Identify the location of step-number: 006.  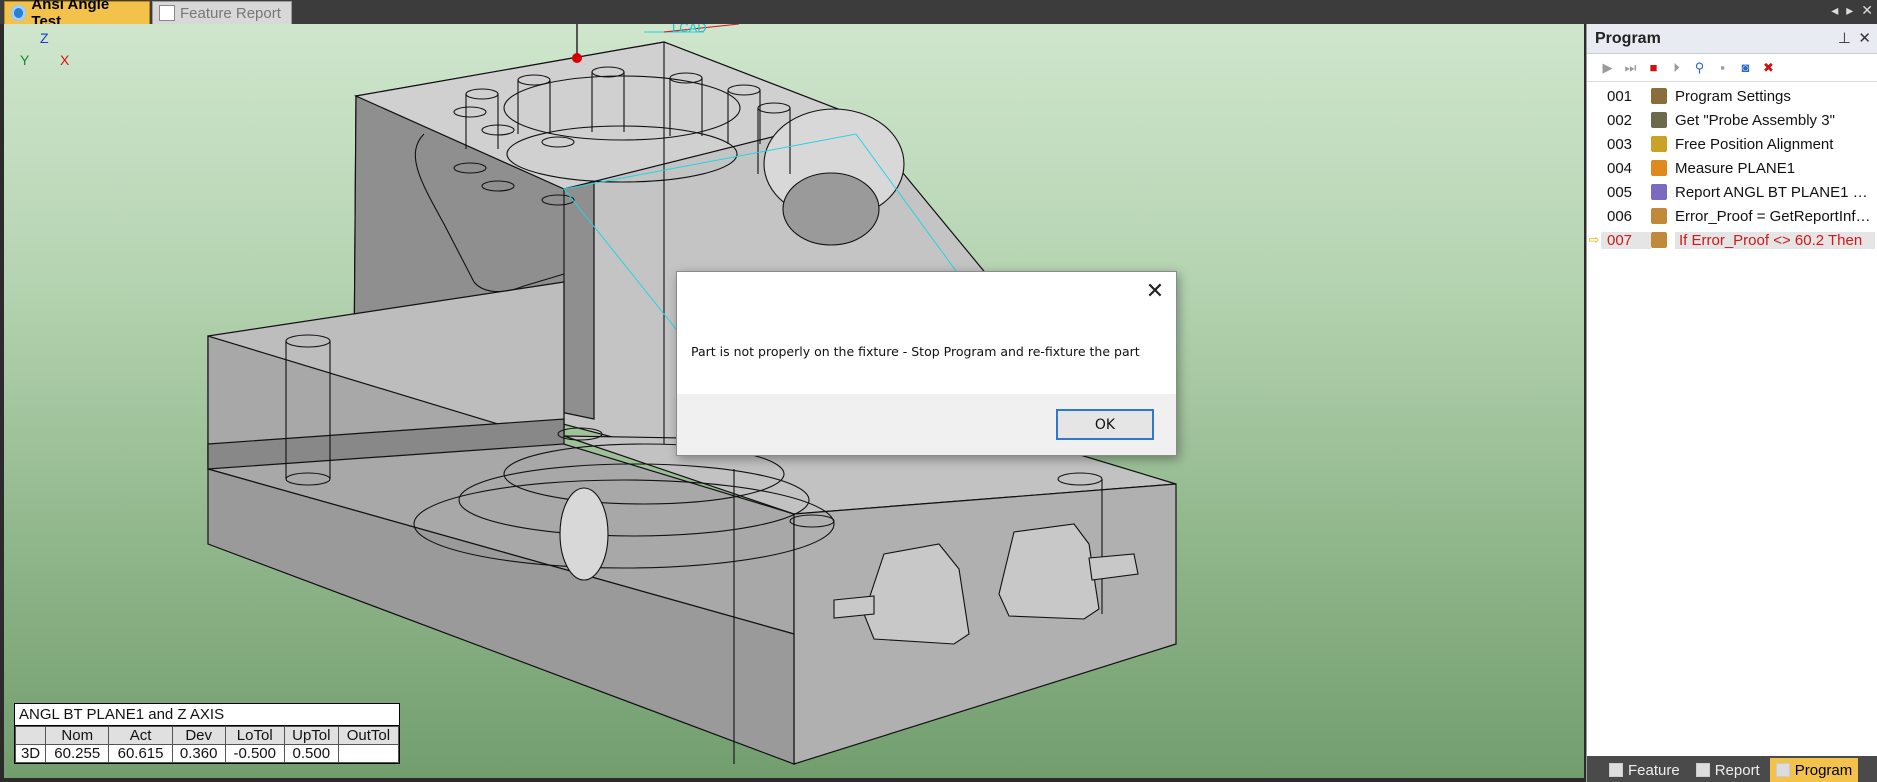
(1620, 216).